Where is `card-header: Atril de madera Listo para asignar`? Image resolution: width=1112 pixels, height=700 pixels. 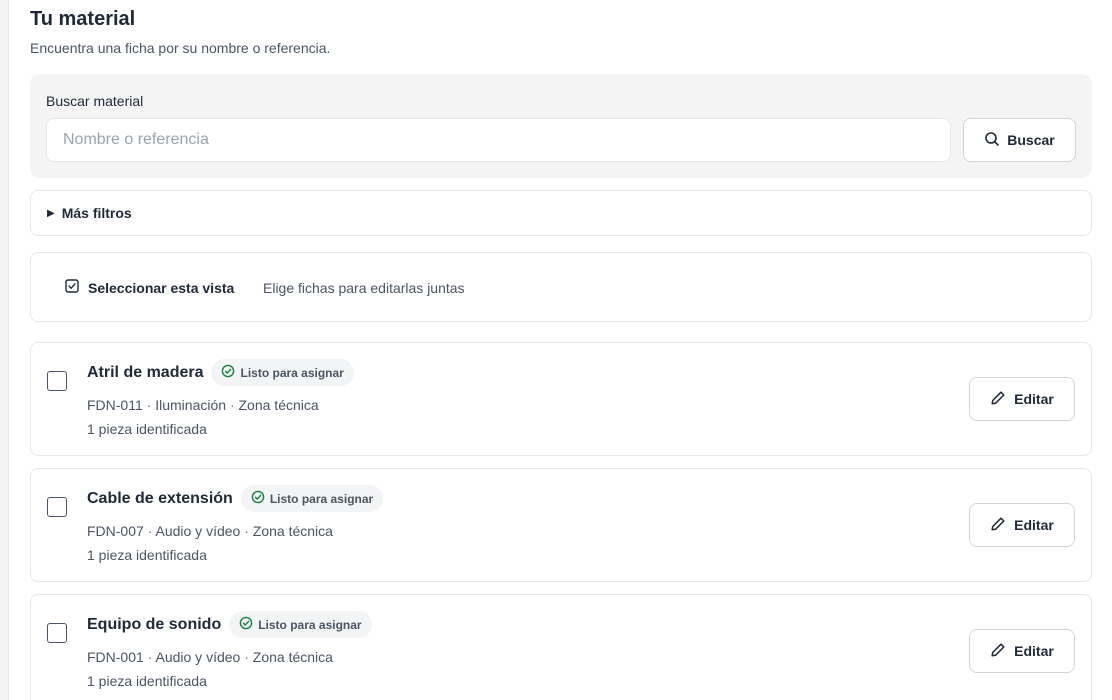 card-header: Atril de madera Listo para asignar is located at coordinates (220, 372).